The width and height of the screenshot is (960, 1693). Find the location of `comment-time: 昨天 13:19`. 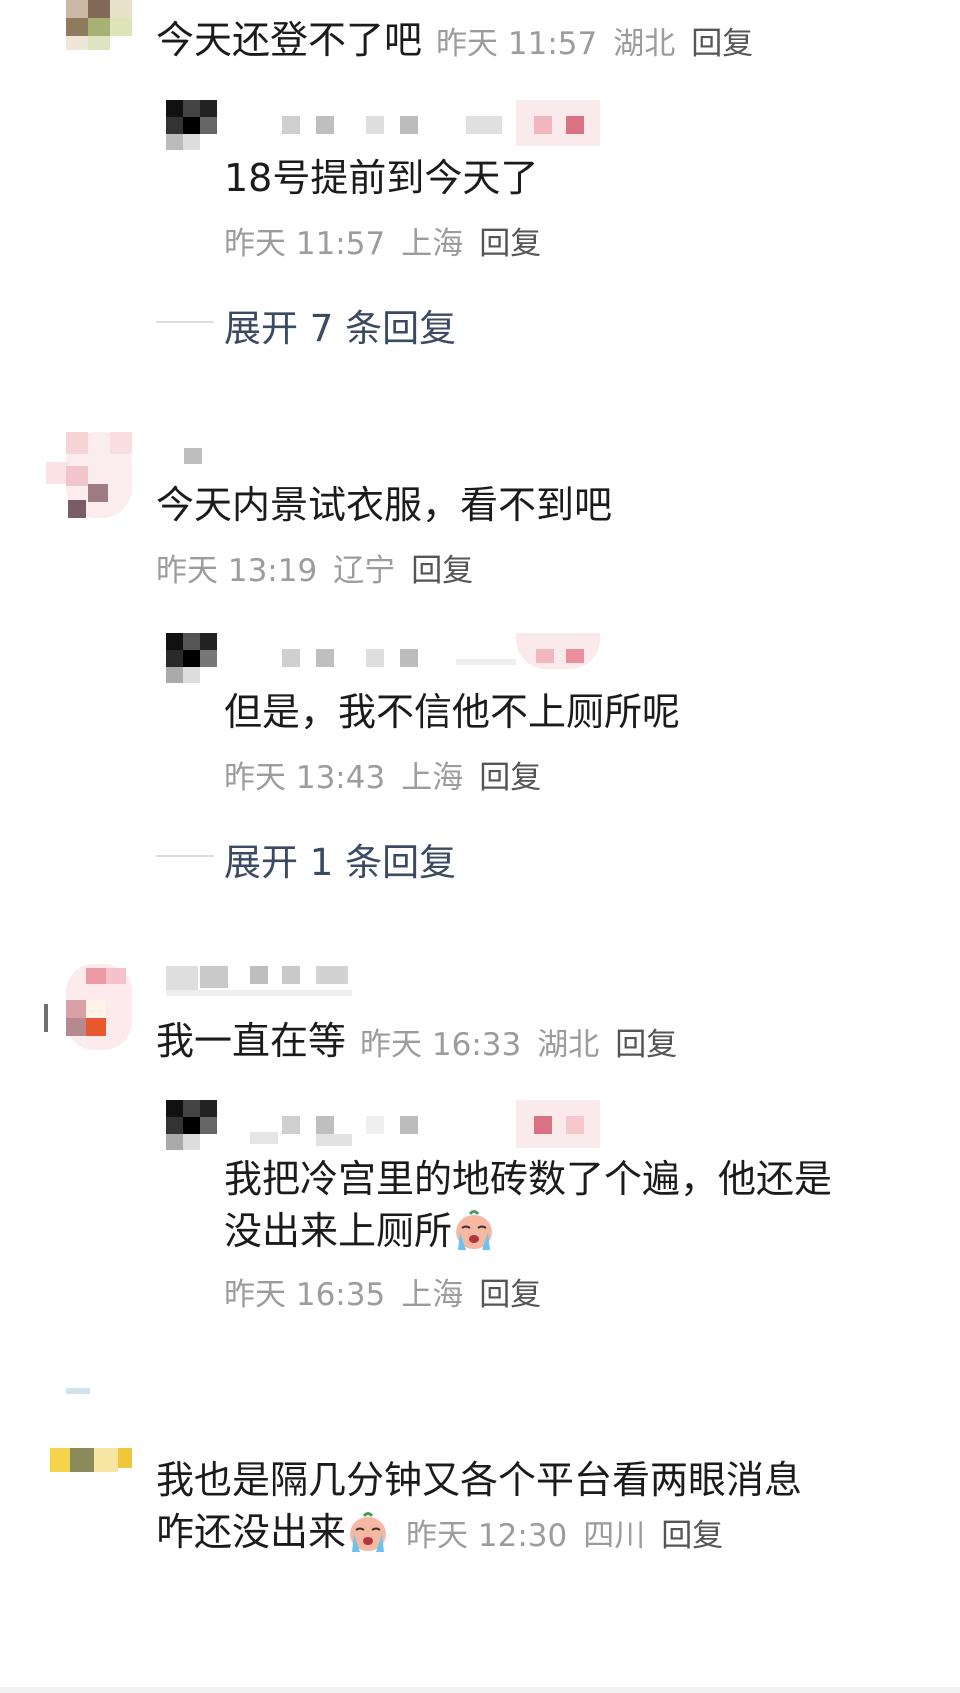

comment-time: 昨天 13:19 is located at coordinates (237, 571).